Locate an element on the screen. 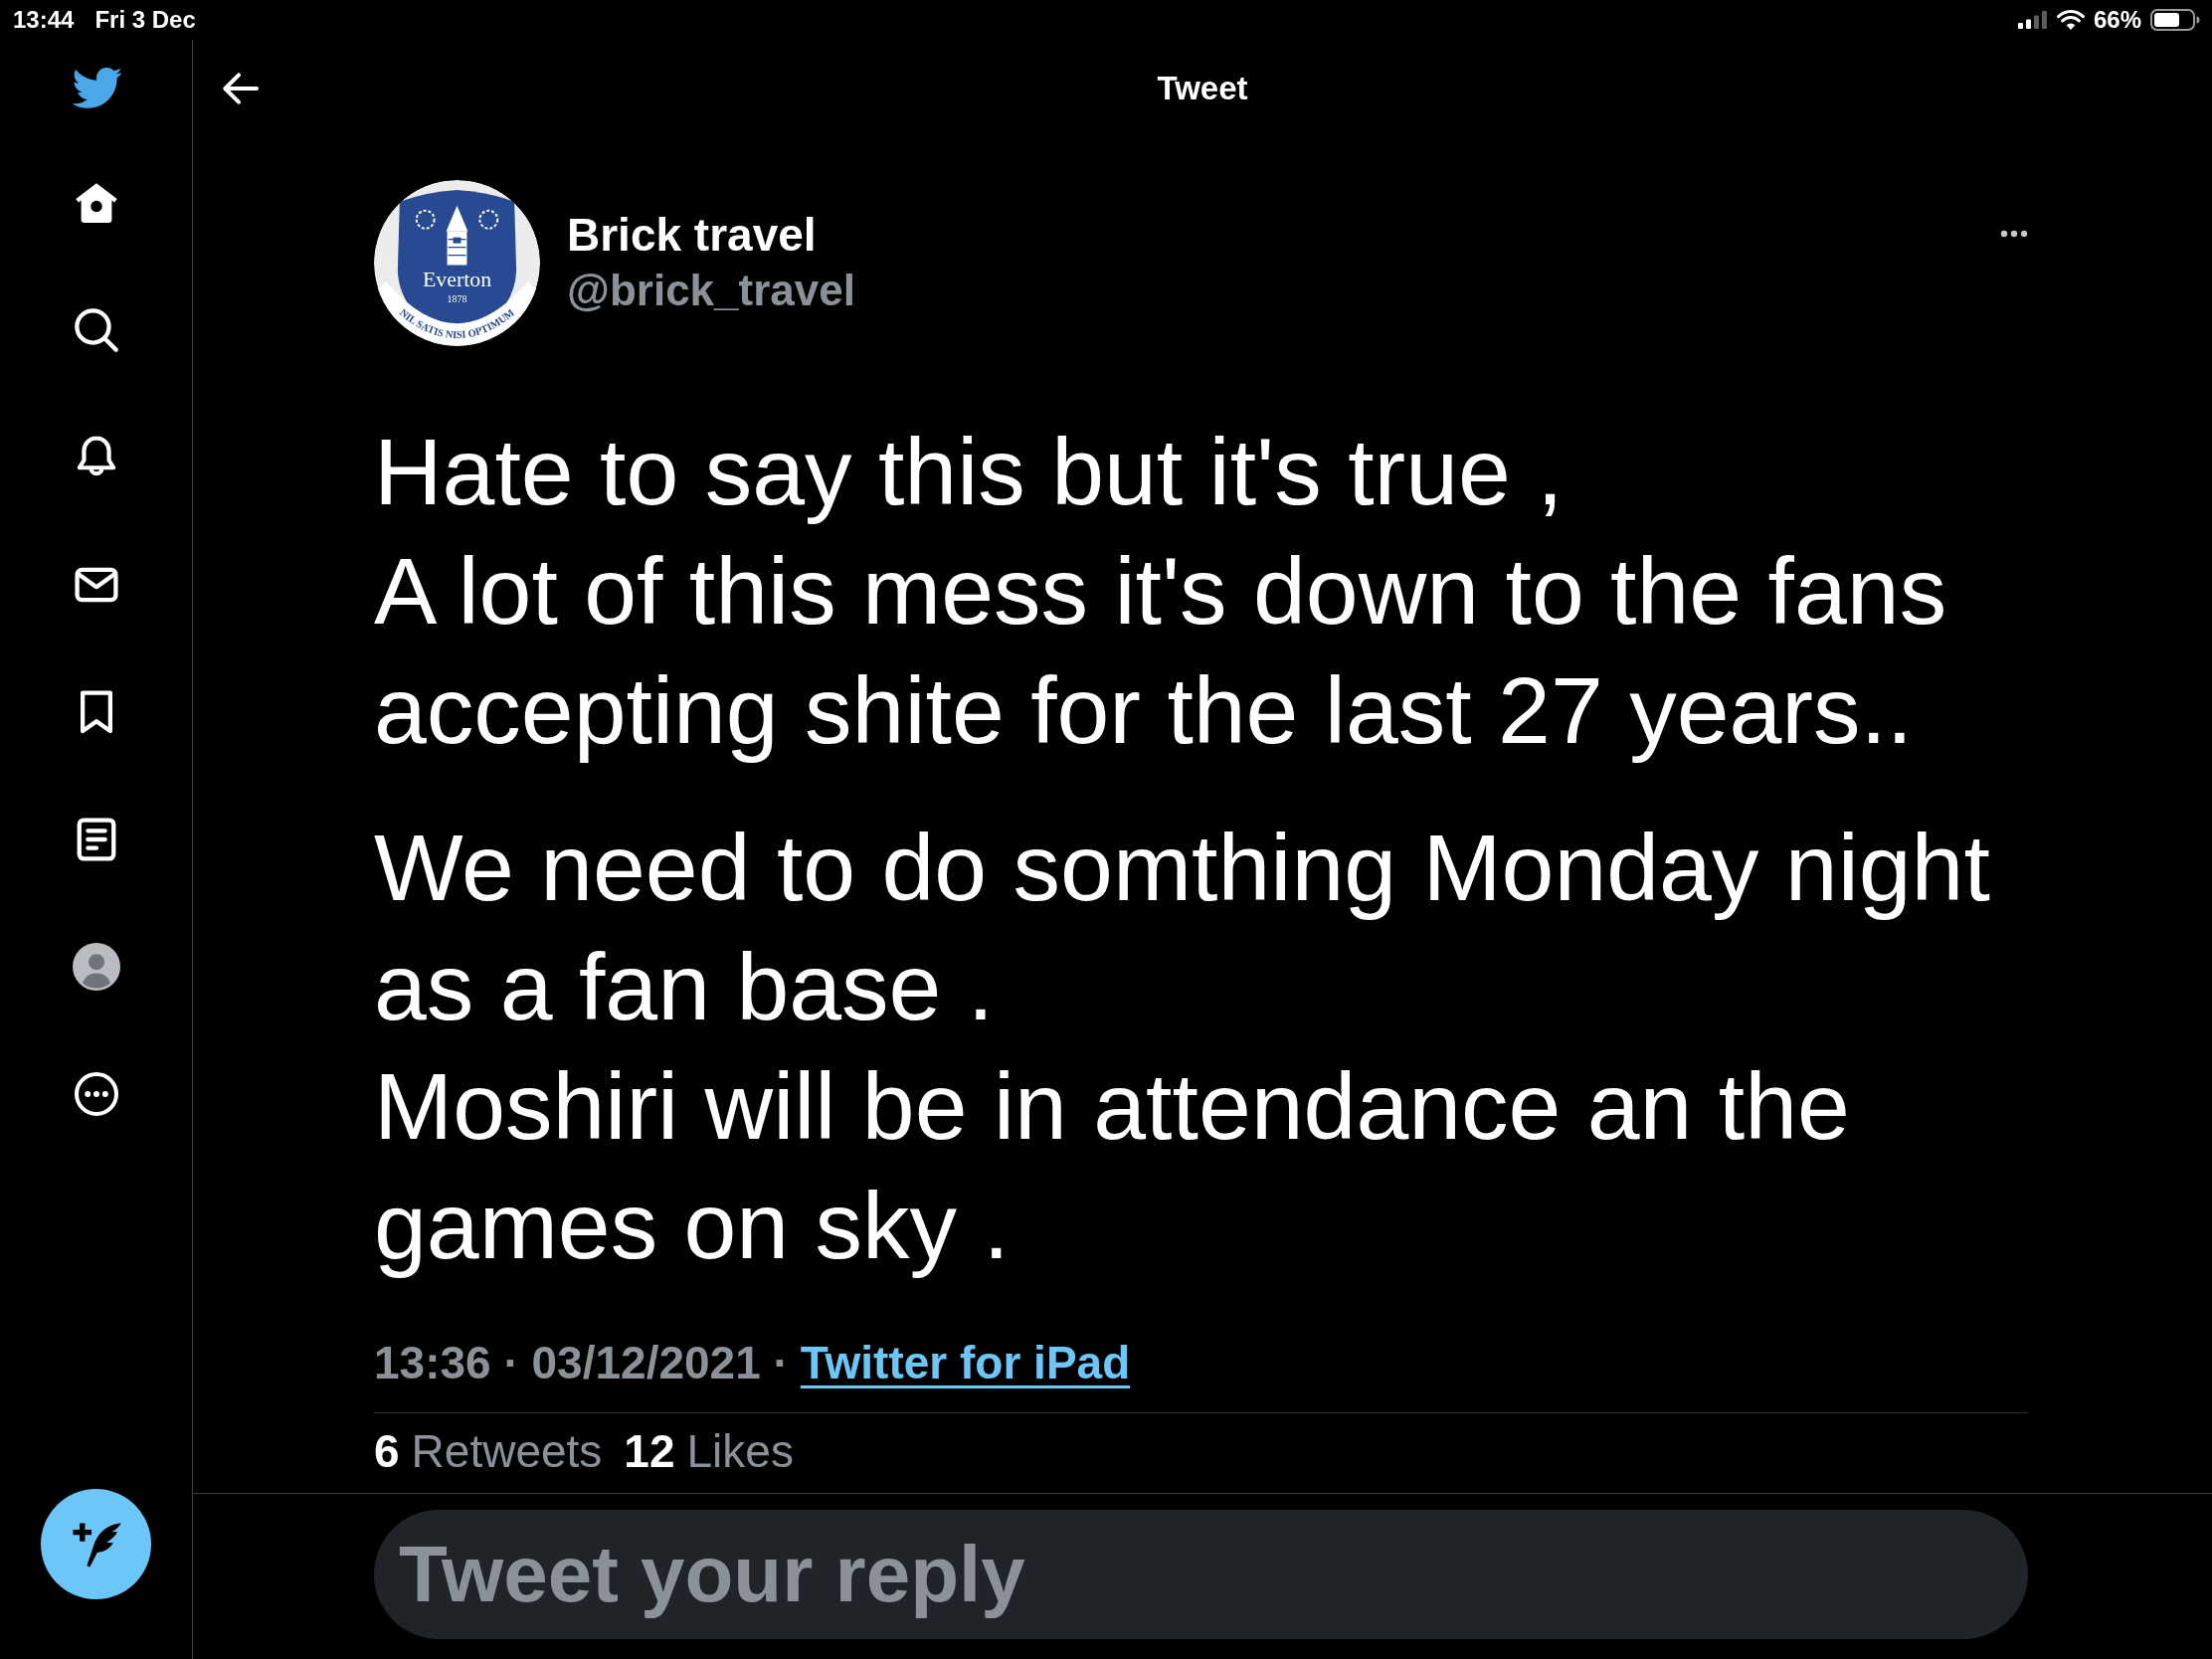 The width and height of the screenshot is (2212, 1659). search-icon is located at coordinates (96, 330).